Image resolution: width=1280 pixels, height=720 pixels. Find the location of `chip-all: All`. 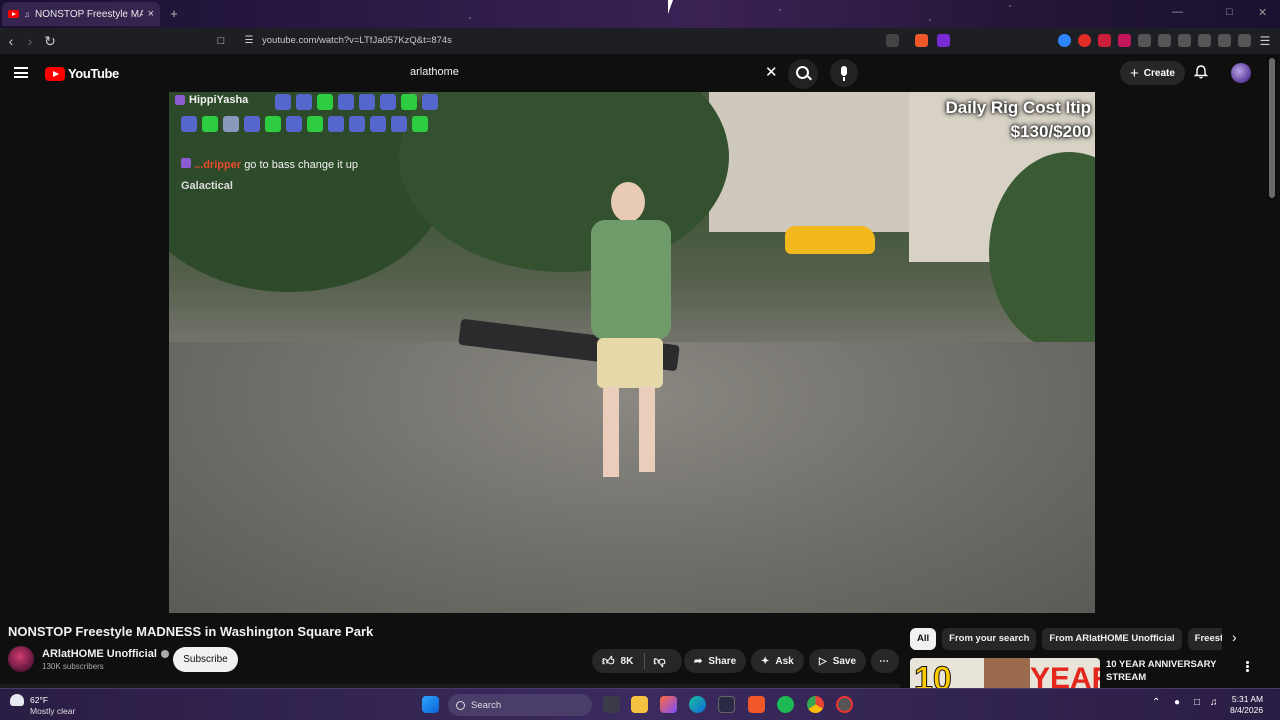

chip-all: All is located at coordinates (923, 639).